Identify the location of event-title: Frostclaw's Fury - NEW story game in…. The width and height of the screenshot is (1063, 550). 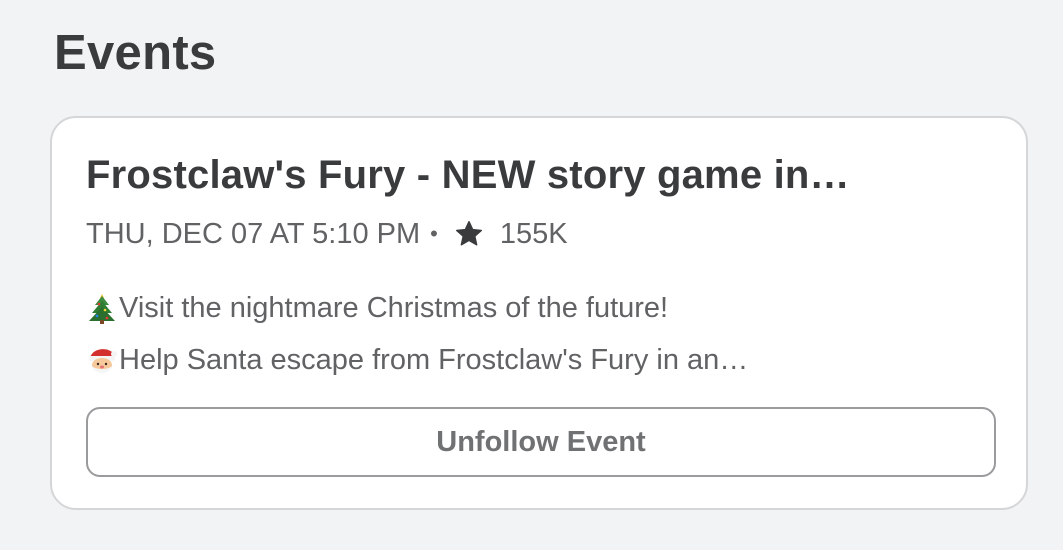
(536, 175).